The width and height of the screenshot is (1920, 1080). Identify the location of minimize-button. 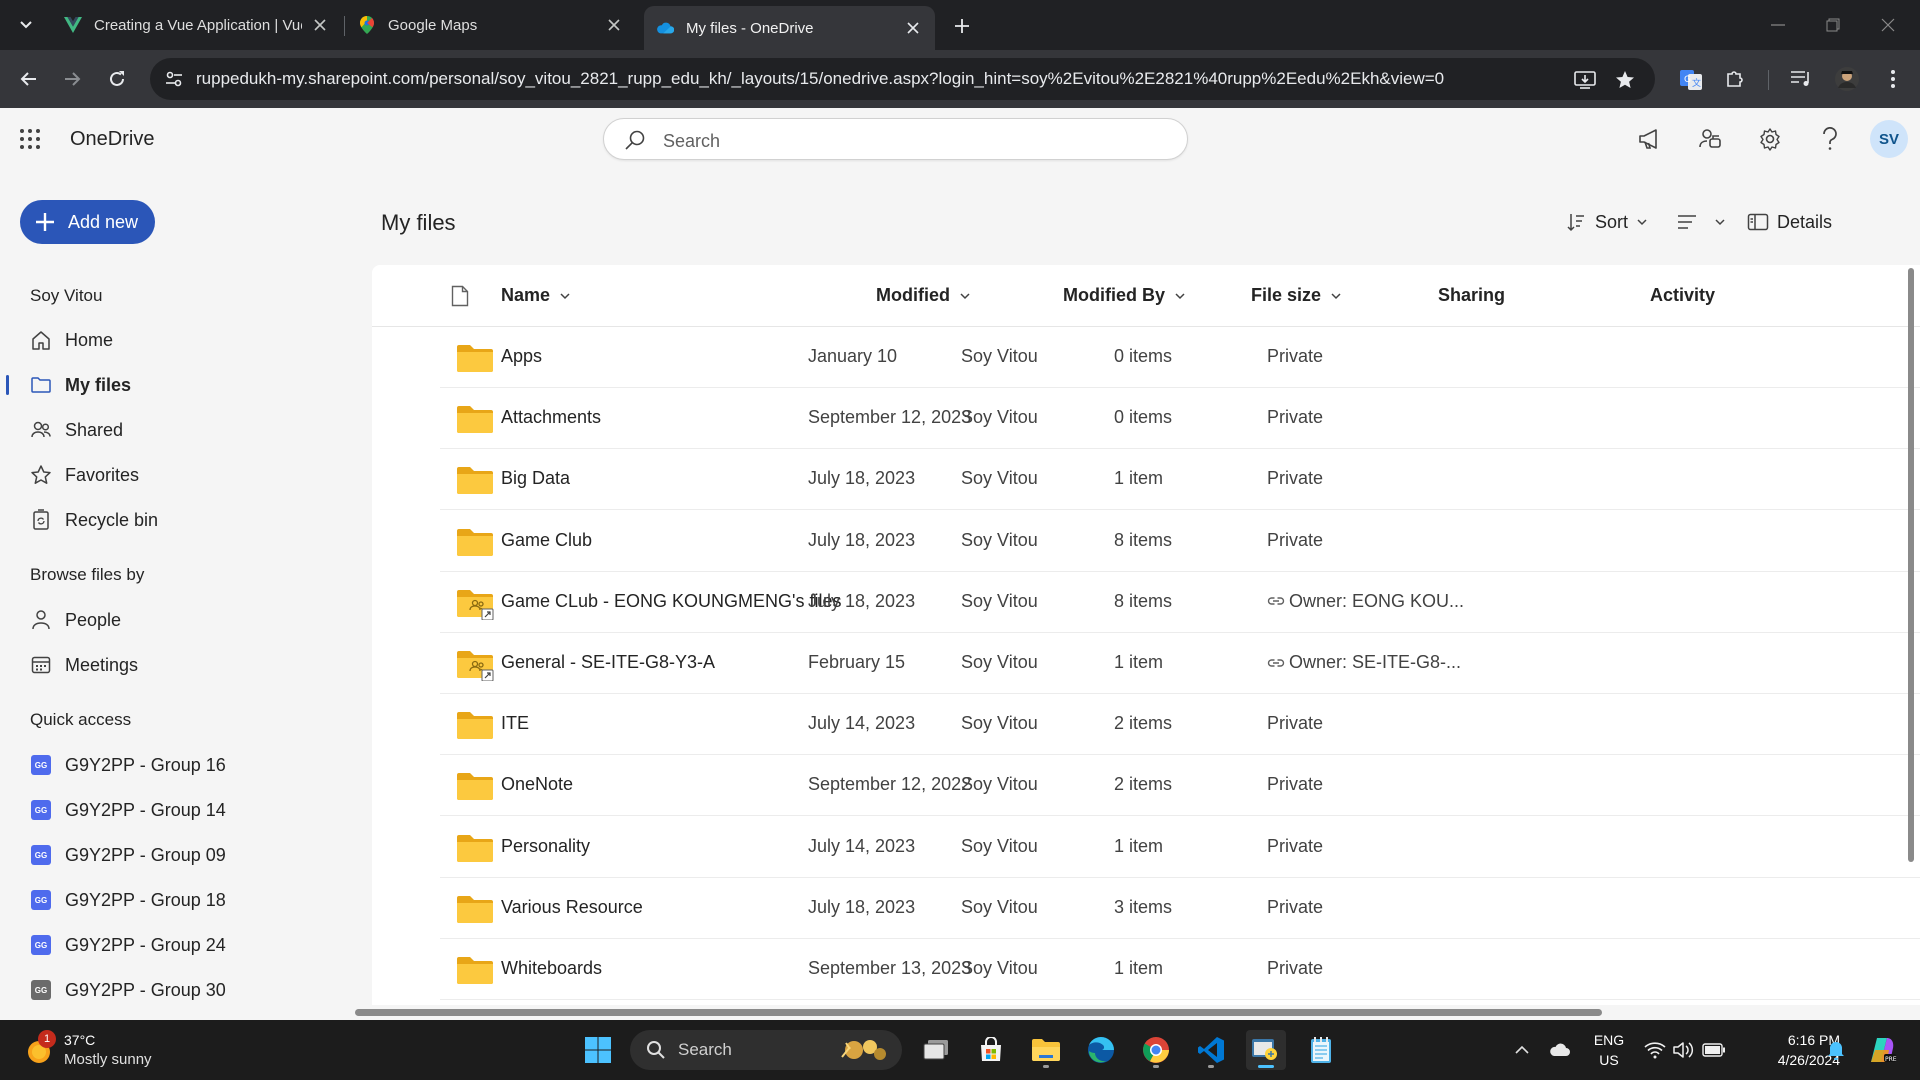
(1778, 25).